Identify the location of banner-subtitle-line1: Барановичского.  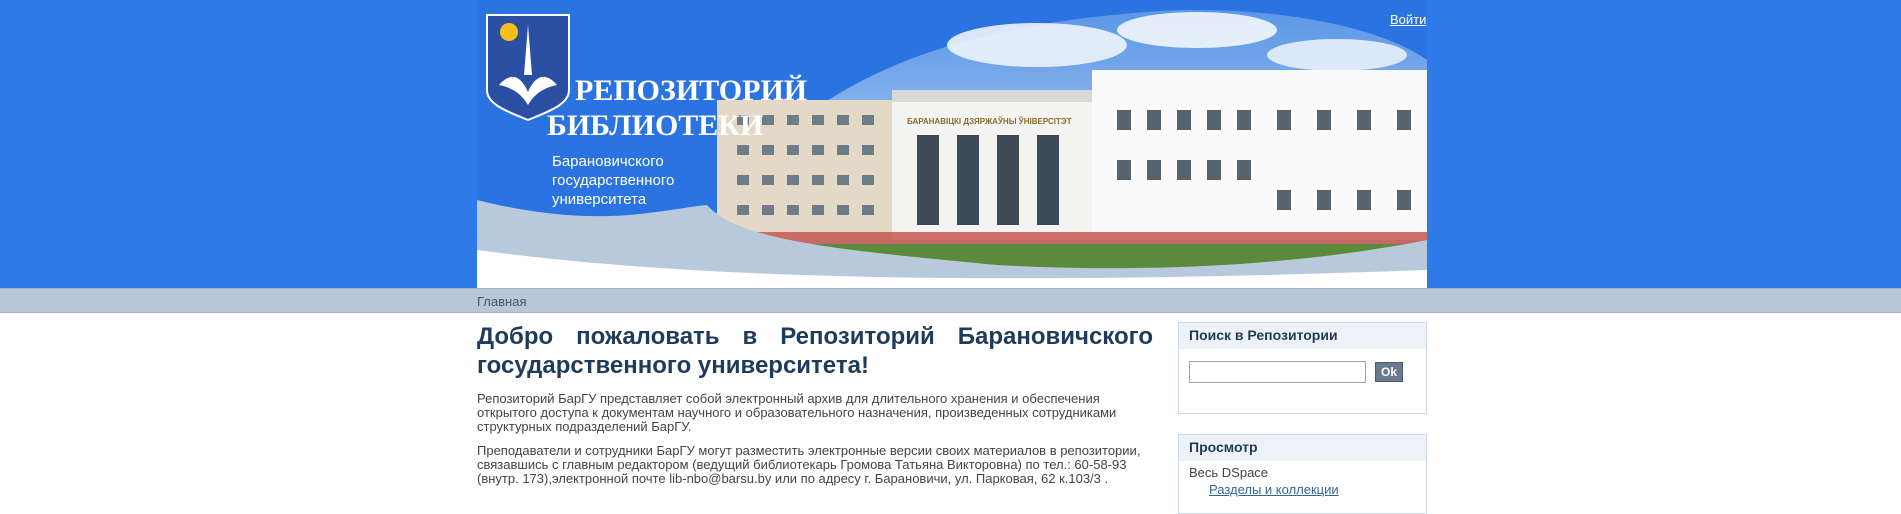
(608, 161).